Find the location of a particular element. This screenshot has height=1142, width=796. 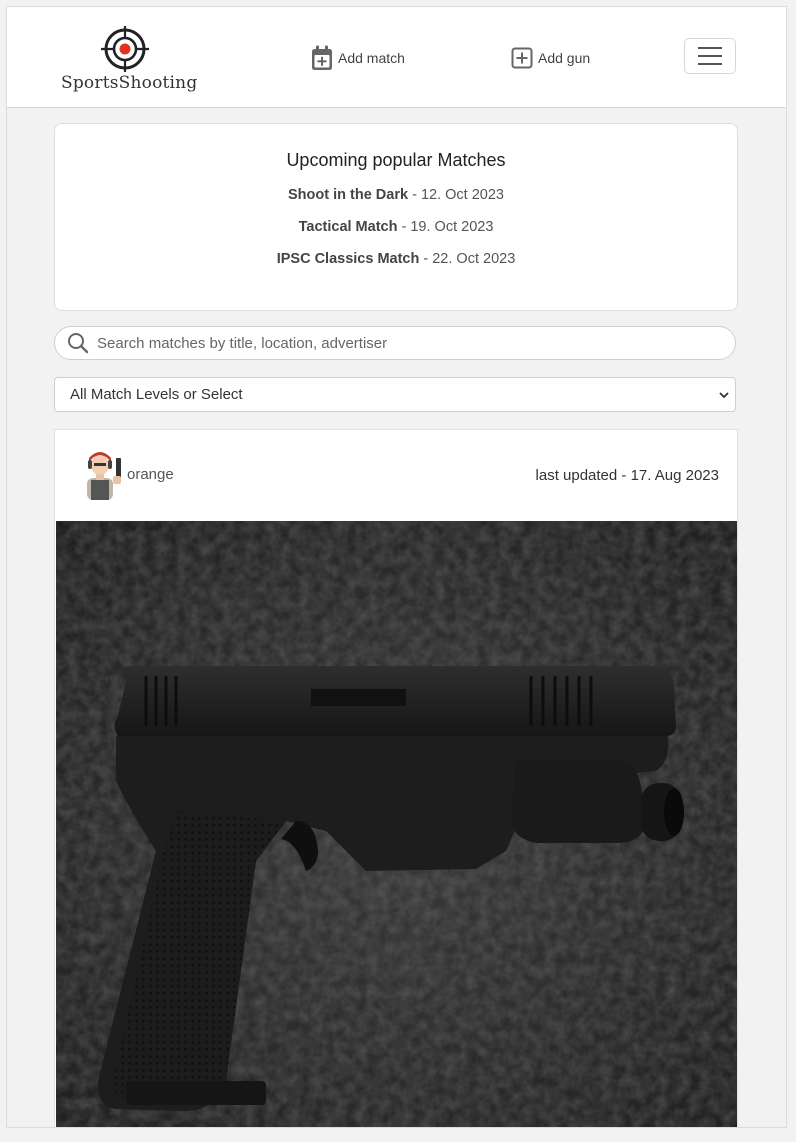

hamburger-icon is located at coordinates (710, 56).